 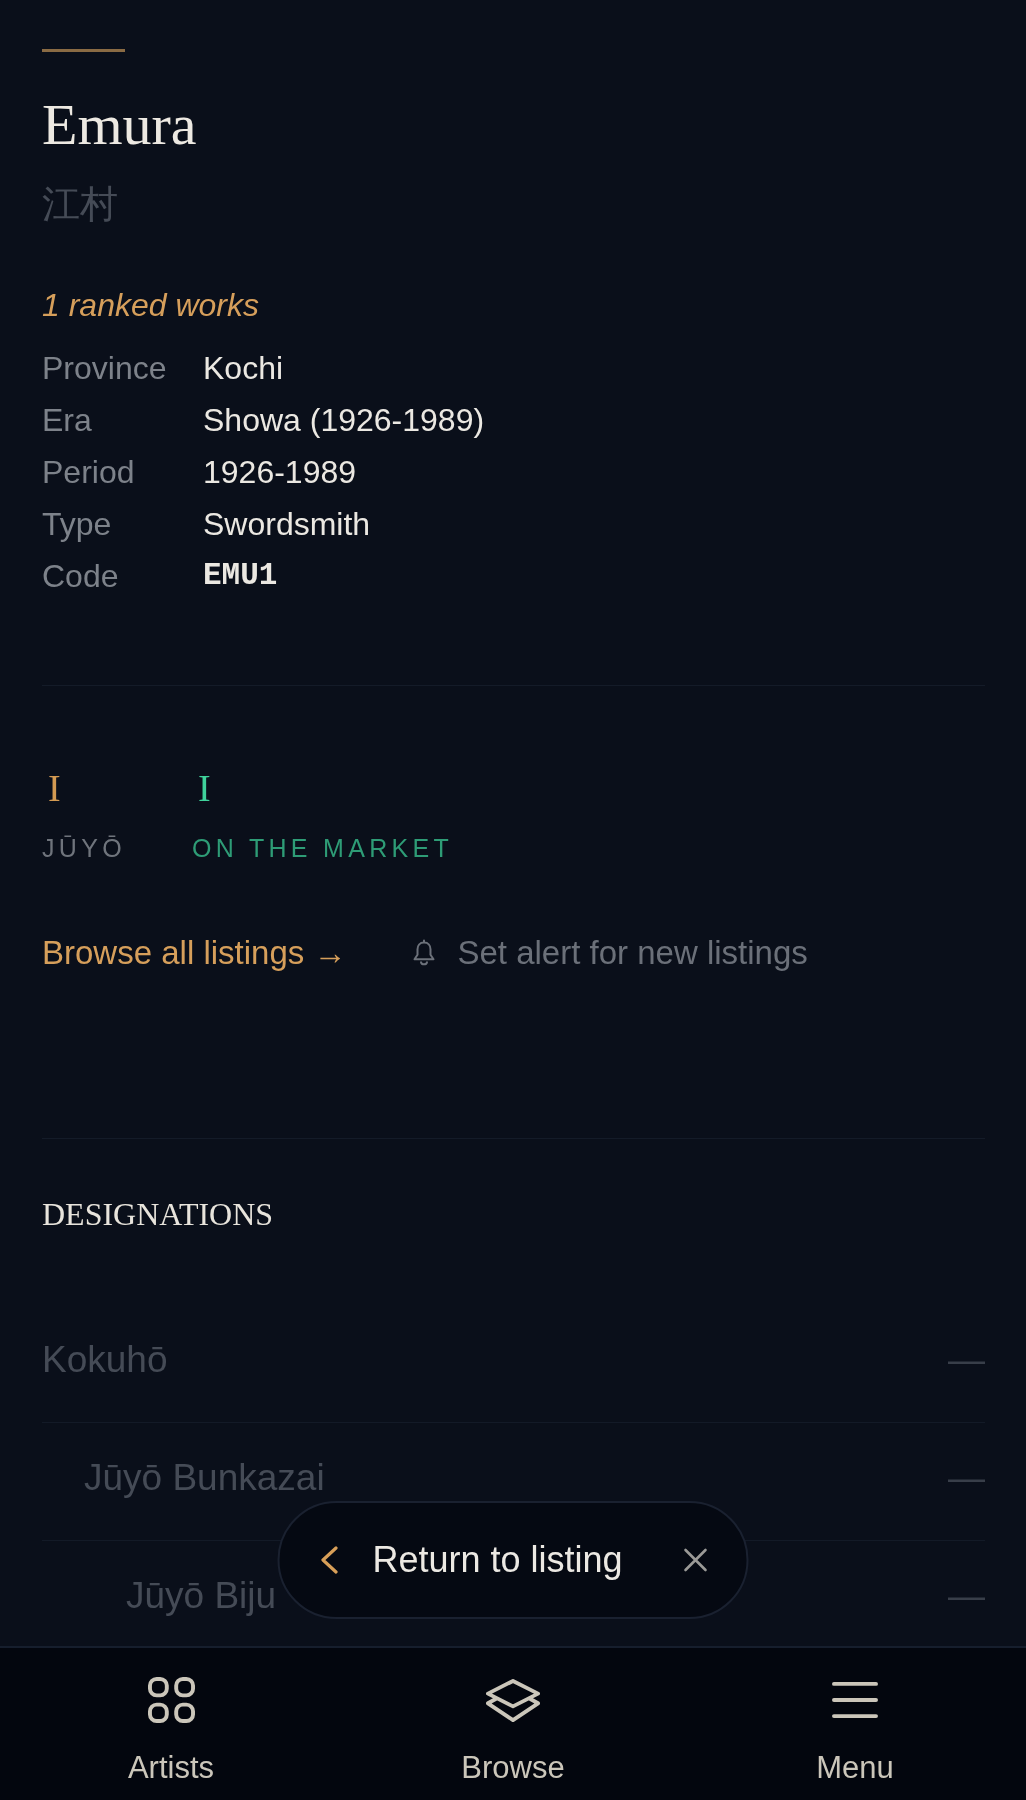 I want to click on ranked-works-count: 1 ranked works, so click(x=151, y=305).